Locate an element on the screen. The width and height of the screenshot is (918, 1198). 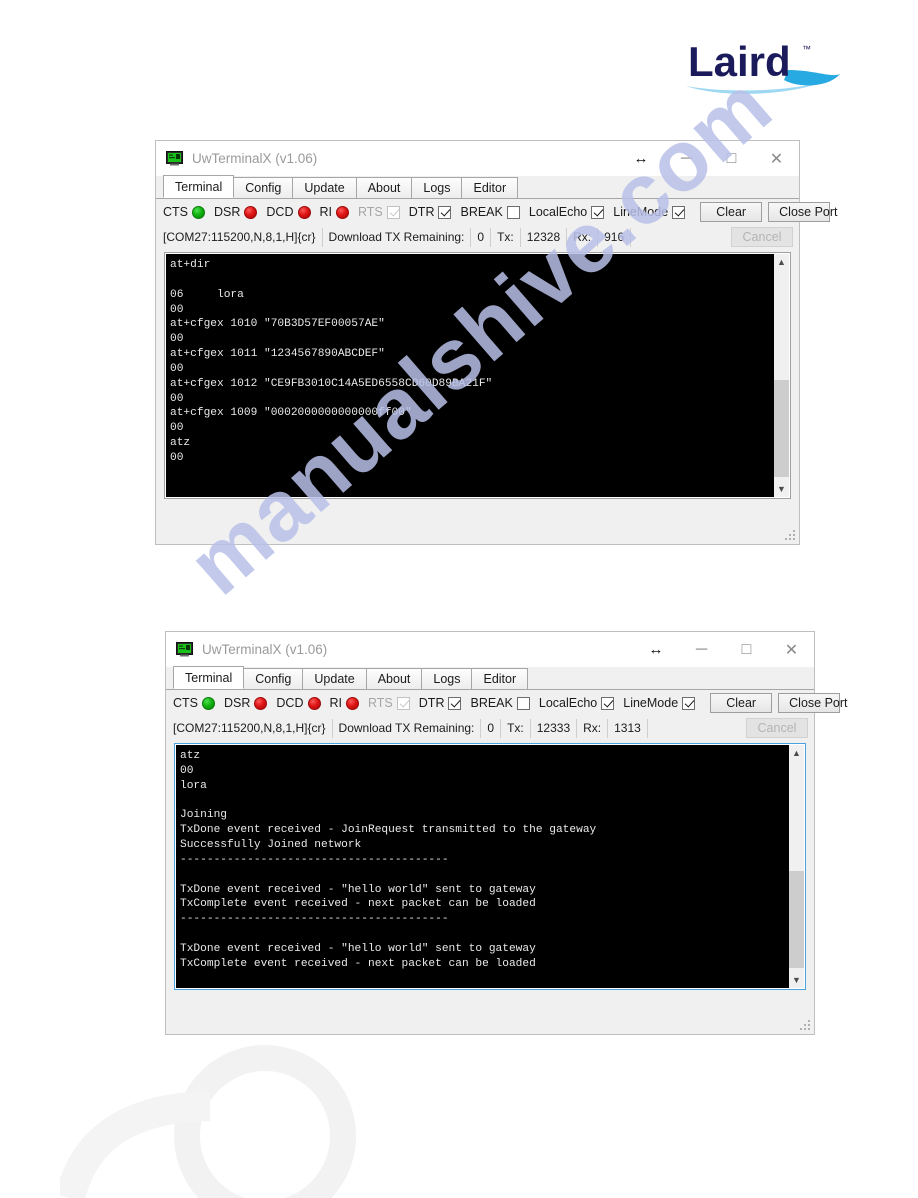
tx-value: 12333 is located at coordinates (554, 728).